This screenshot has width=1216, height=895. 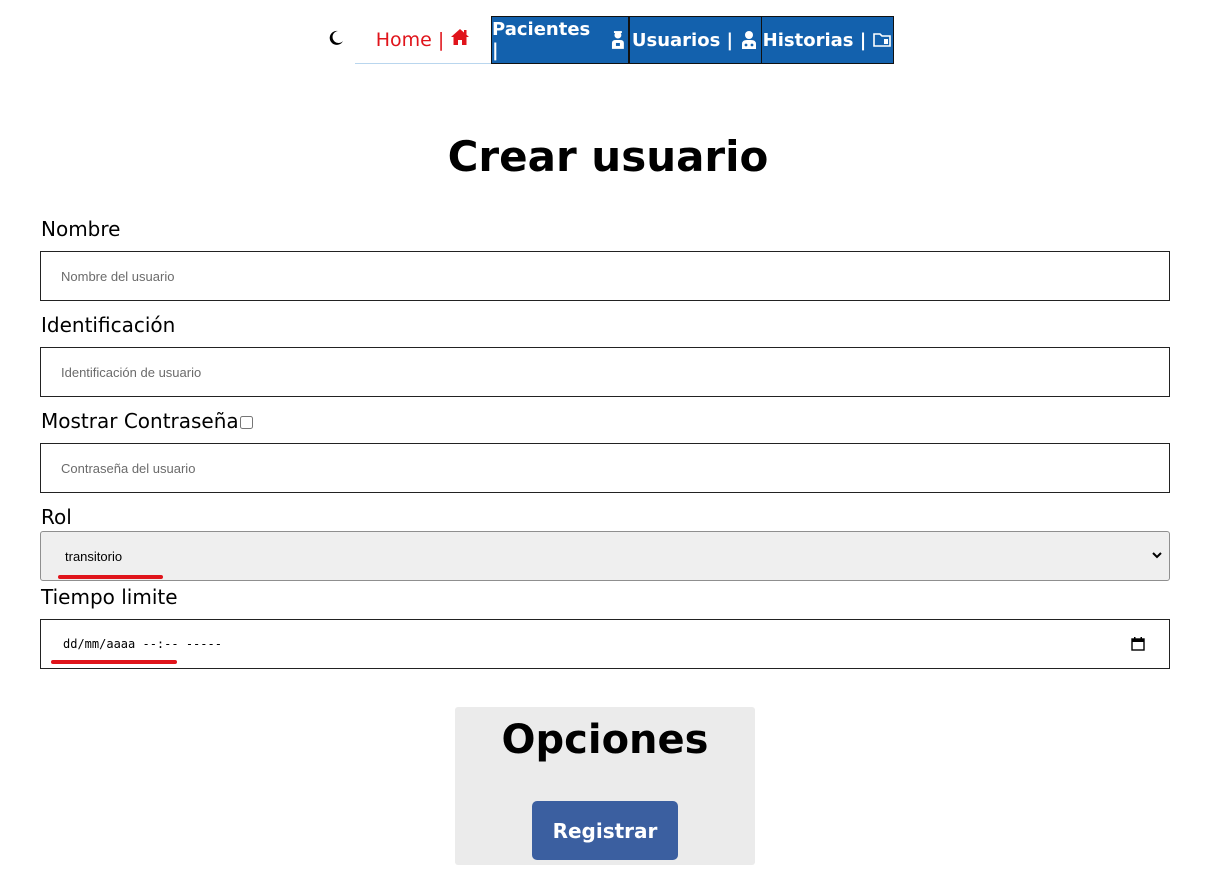 I want to click on rol-label: Rol, so click(x=56, y=517).